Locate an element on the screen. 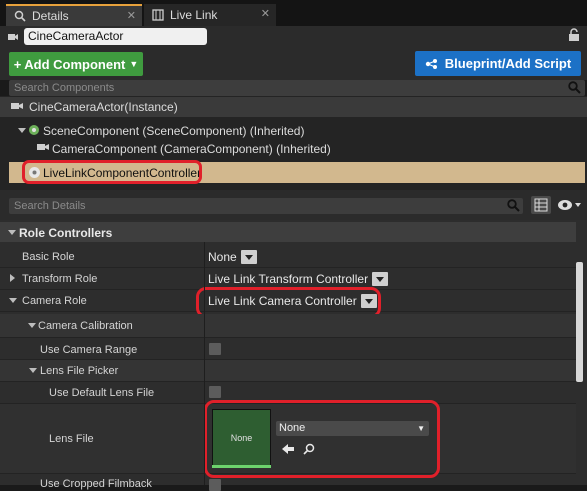  dropdown-value: None is located at coordinates (222, 256).